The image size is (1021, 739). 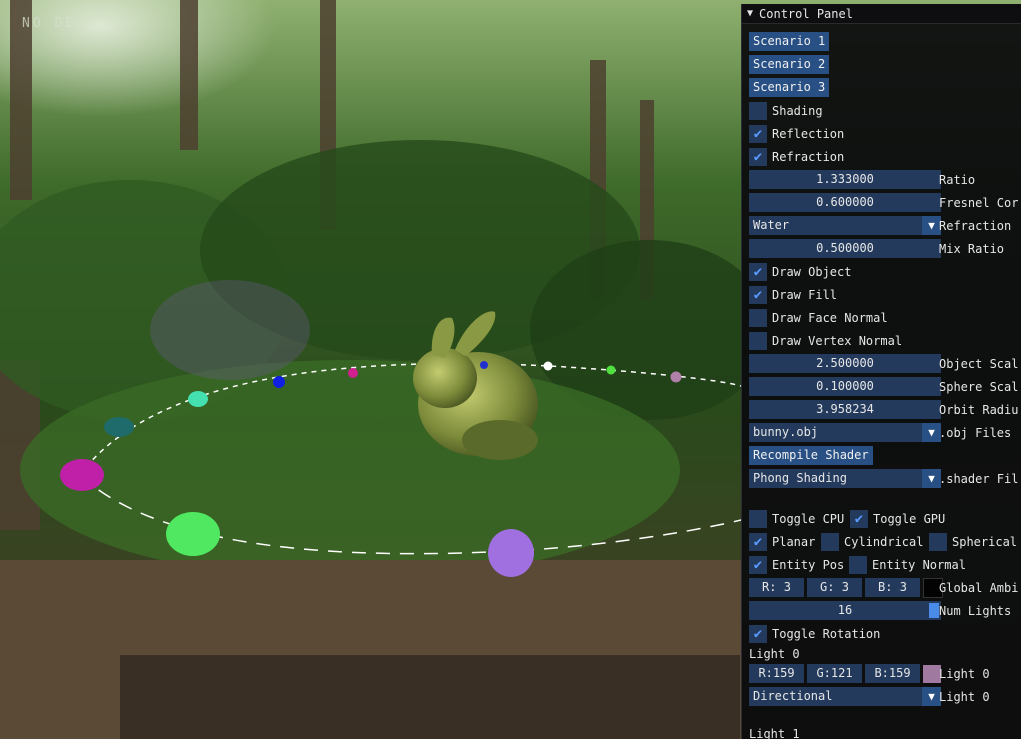 I want to click on planar-check-icon: ✔, so click(x=758, y=541).